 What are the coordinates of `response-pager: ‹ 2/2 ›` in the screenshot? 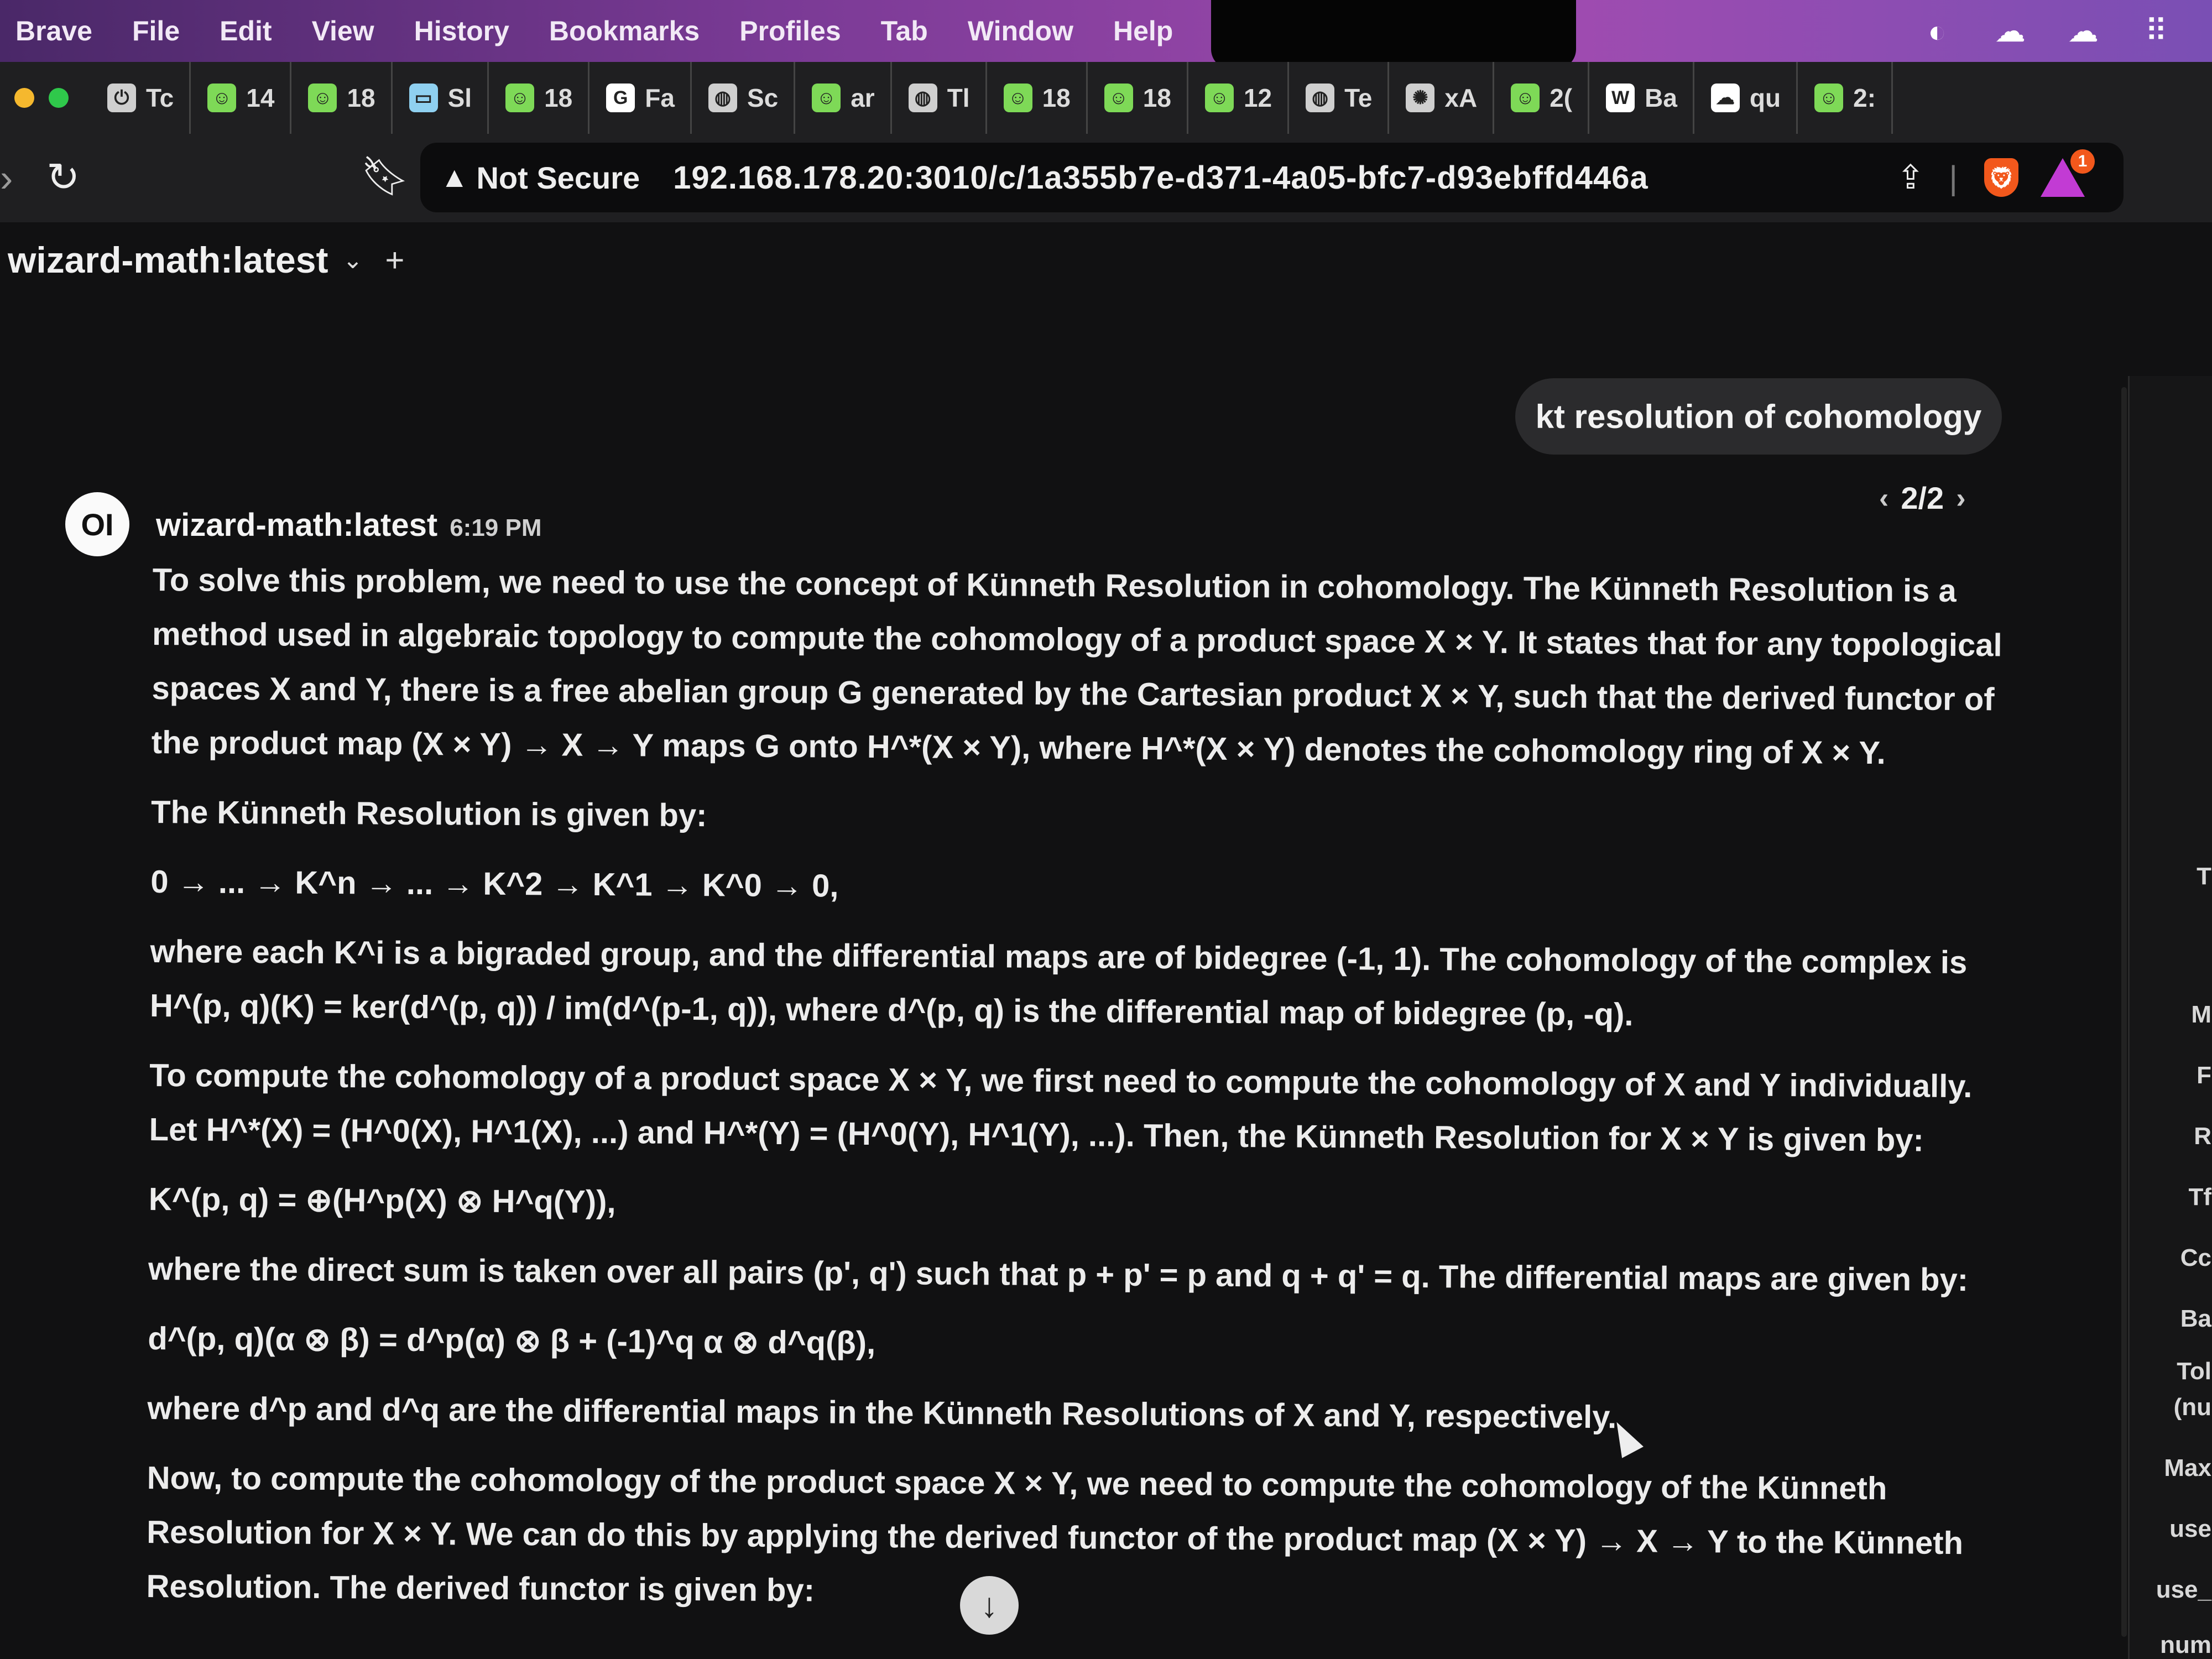 It's located at (1923, 498).